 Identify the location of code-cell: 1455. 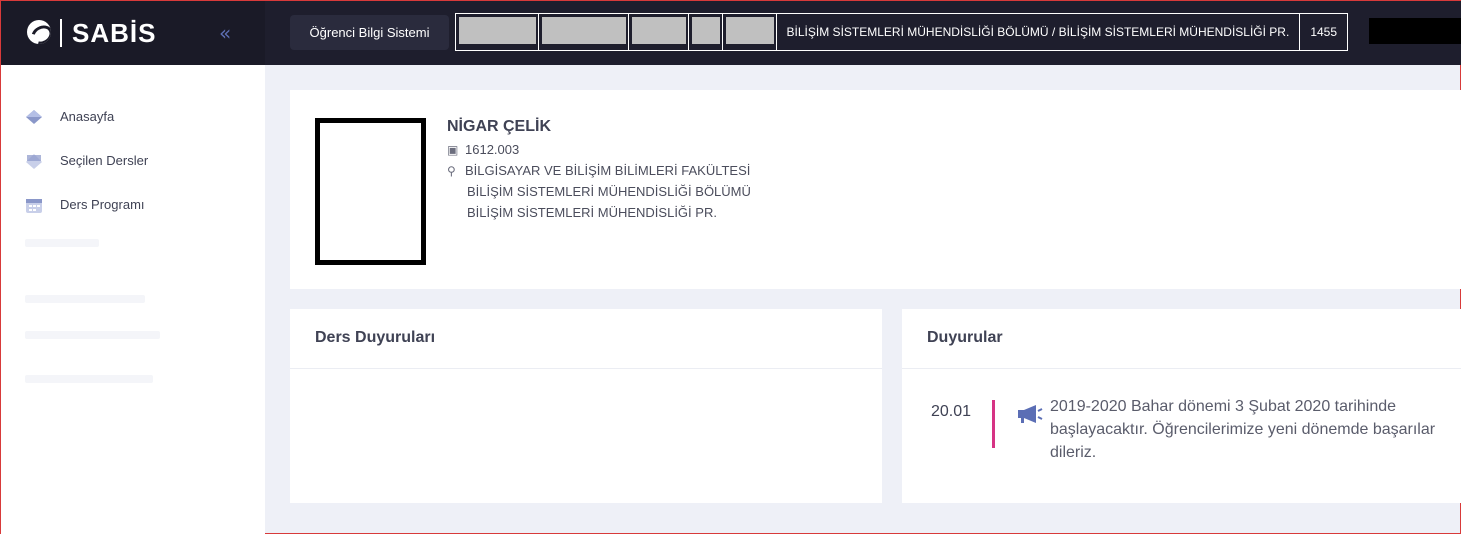
(1323, 32).